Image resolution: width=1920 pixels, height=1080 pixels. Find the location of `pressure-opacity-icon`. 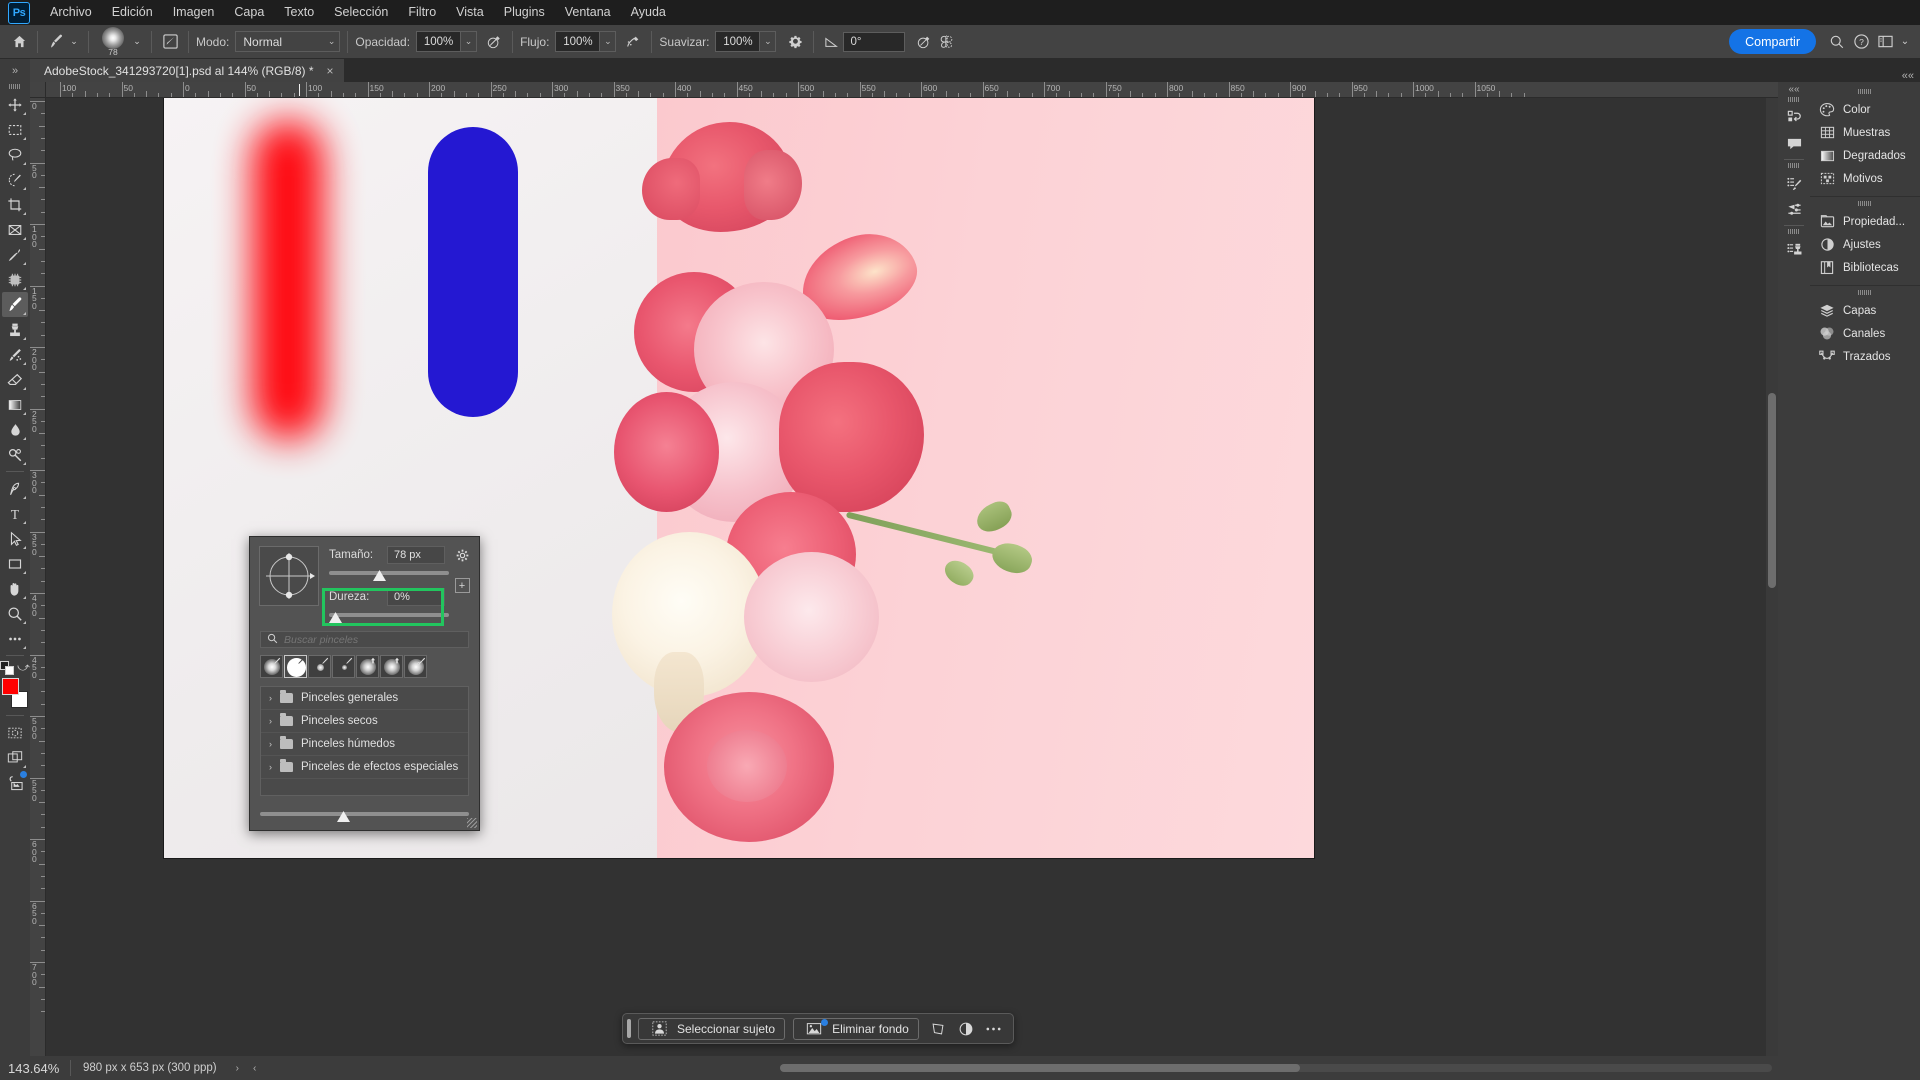

pressure-opacity-icon is located at coordinates (494, 42).